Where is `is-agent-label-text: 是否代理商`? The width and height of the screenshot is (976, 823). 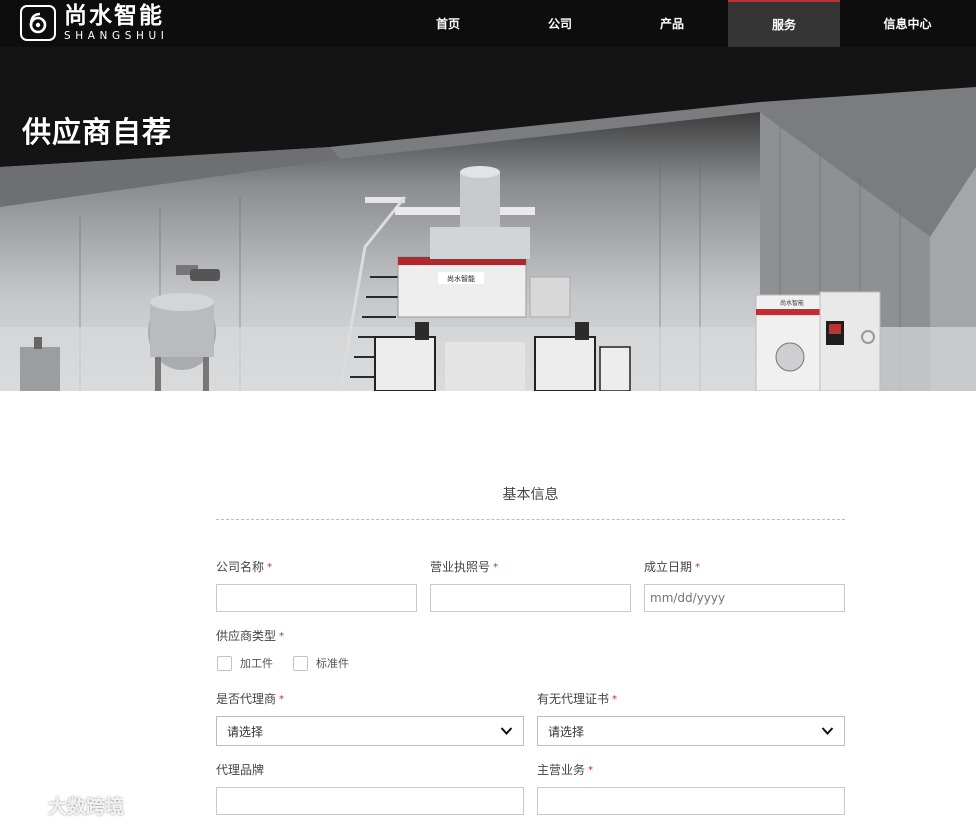 is-agent-label-text: 是否代理商 is located at coordinates (246, 699).